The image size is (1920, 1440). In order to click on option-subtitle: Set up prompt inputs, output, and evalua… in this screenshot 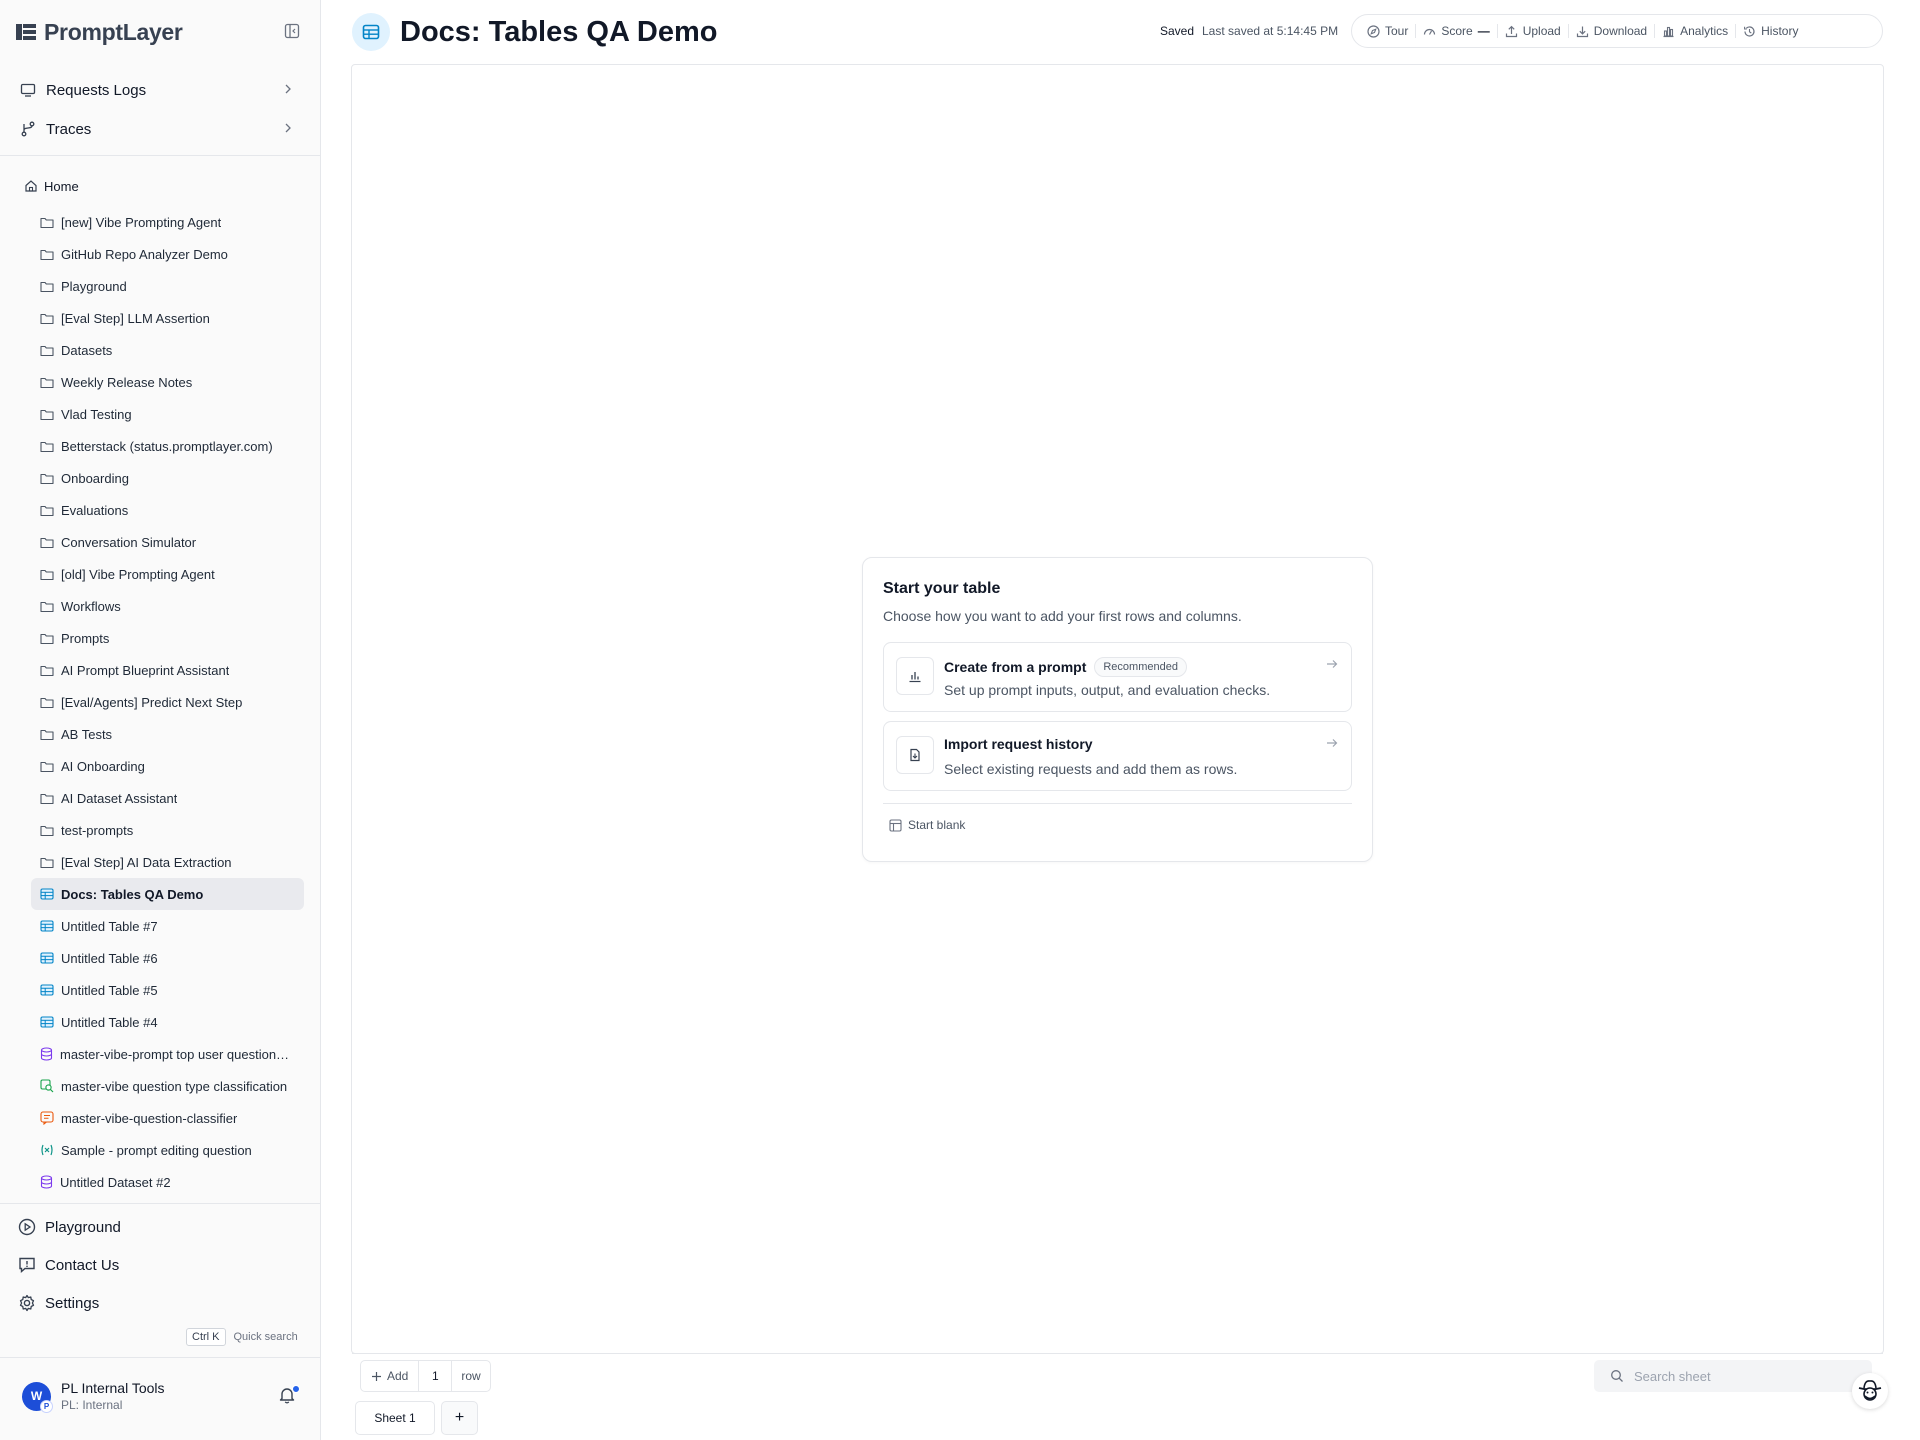, I will do `click(1107, 690)`.